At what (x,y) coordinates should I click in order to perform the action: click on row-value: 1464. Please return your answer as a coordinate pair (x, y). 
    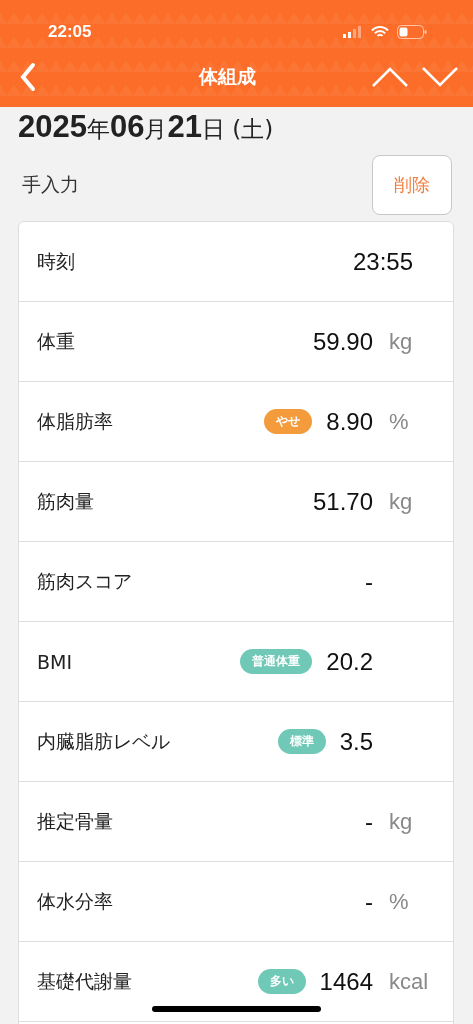
    Looking at the image, I should click on (346, 981).